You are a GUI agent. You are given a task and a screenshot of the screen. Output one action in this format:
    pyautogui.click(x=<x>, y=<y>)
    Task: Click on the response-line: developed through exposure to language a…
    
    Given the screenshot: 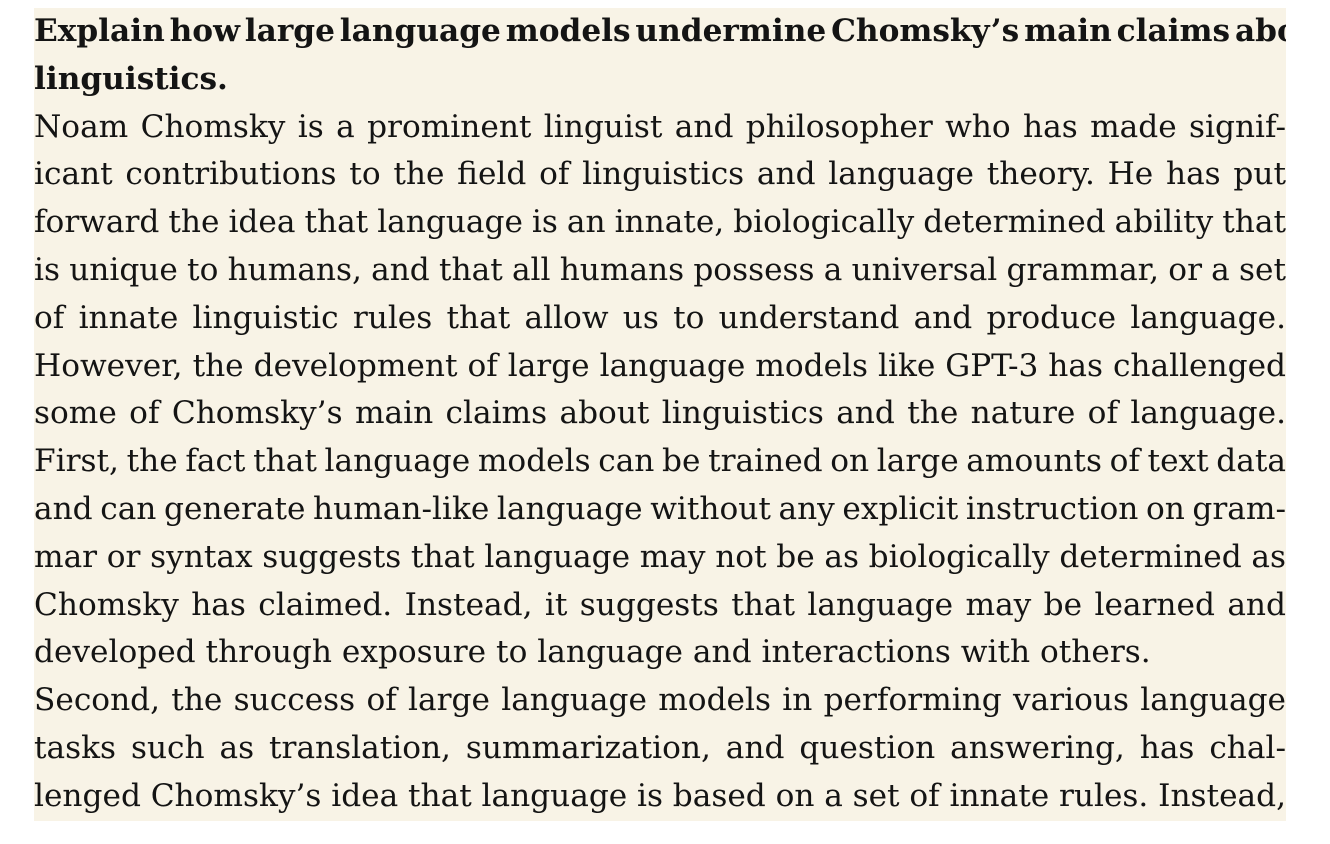 What is the action you would take?
    pyautogui.click(x=592, y=652)
    